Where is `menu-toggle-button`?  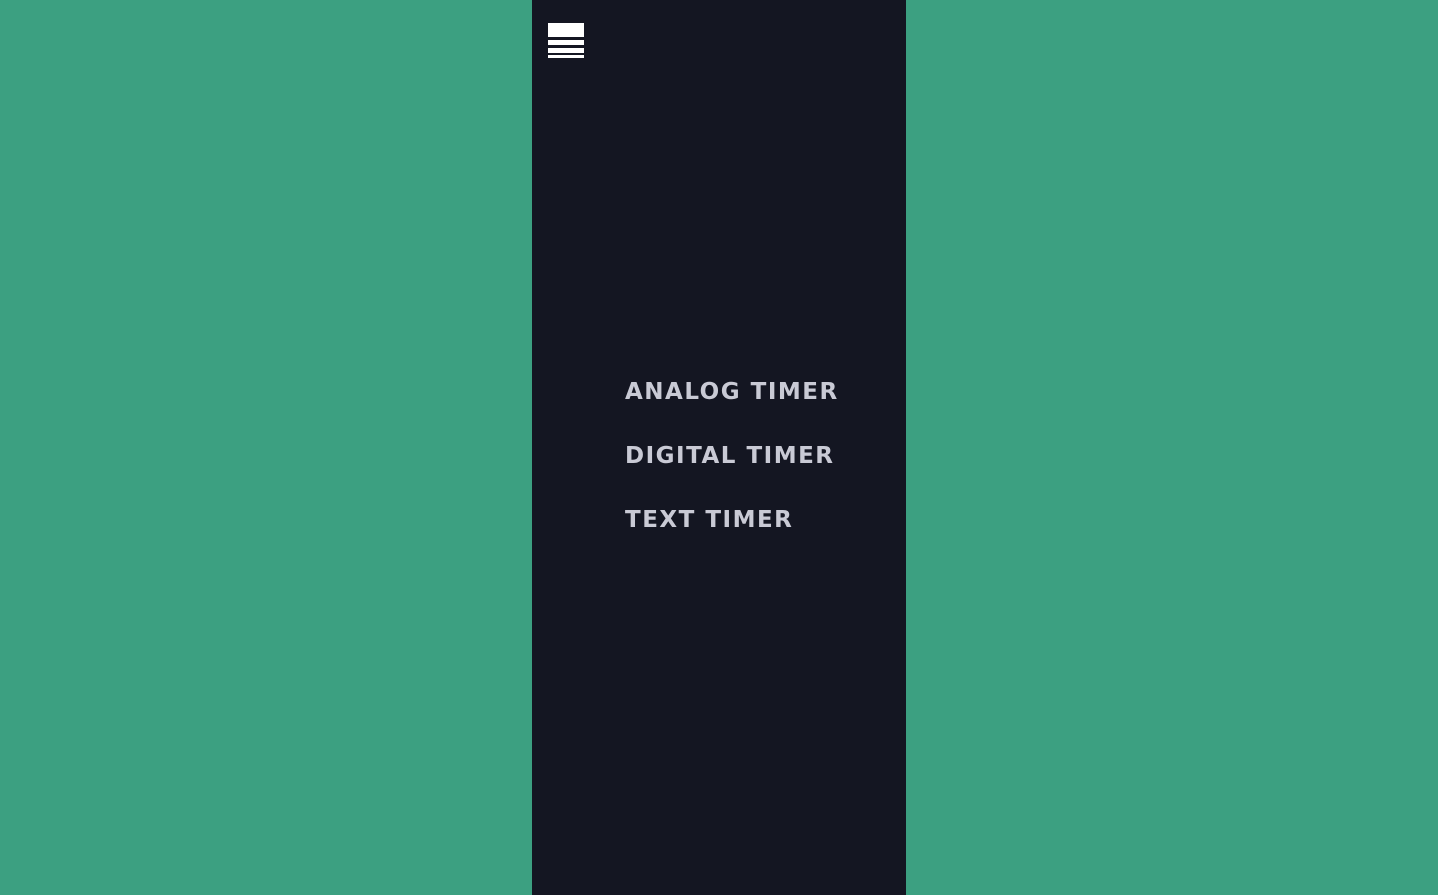 menu-toggle-button is located at coordinates (566, 41).